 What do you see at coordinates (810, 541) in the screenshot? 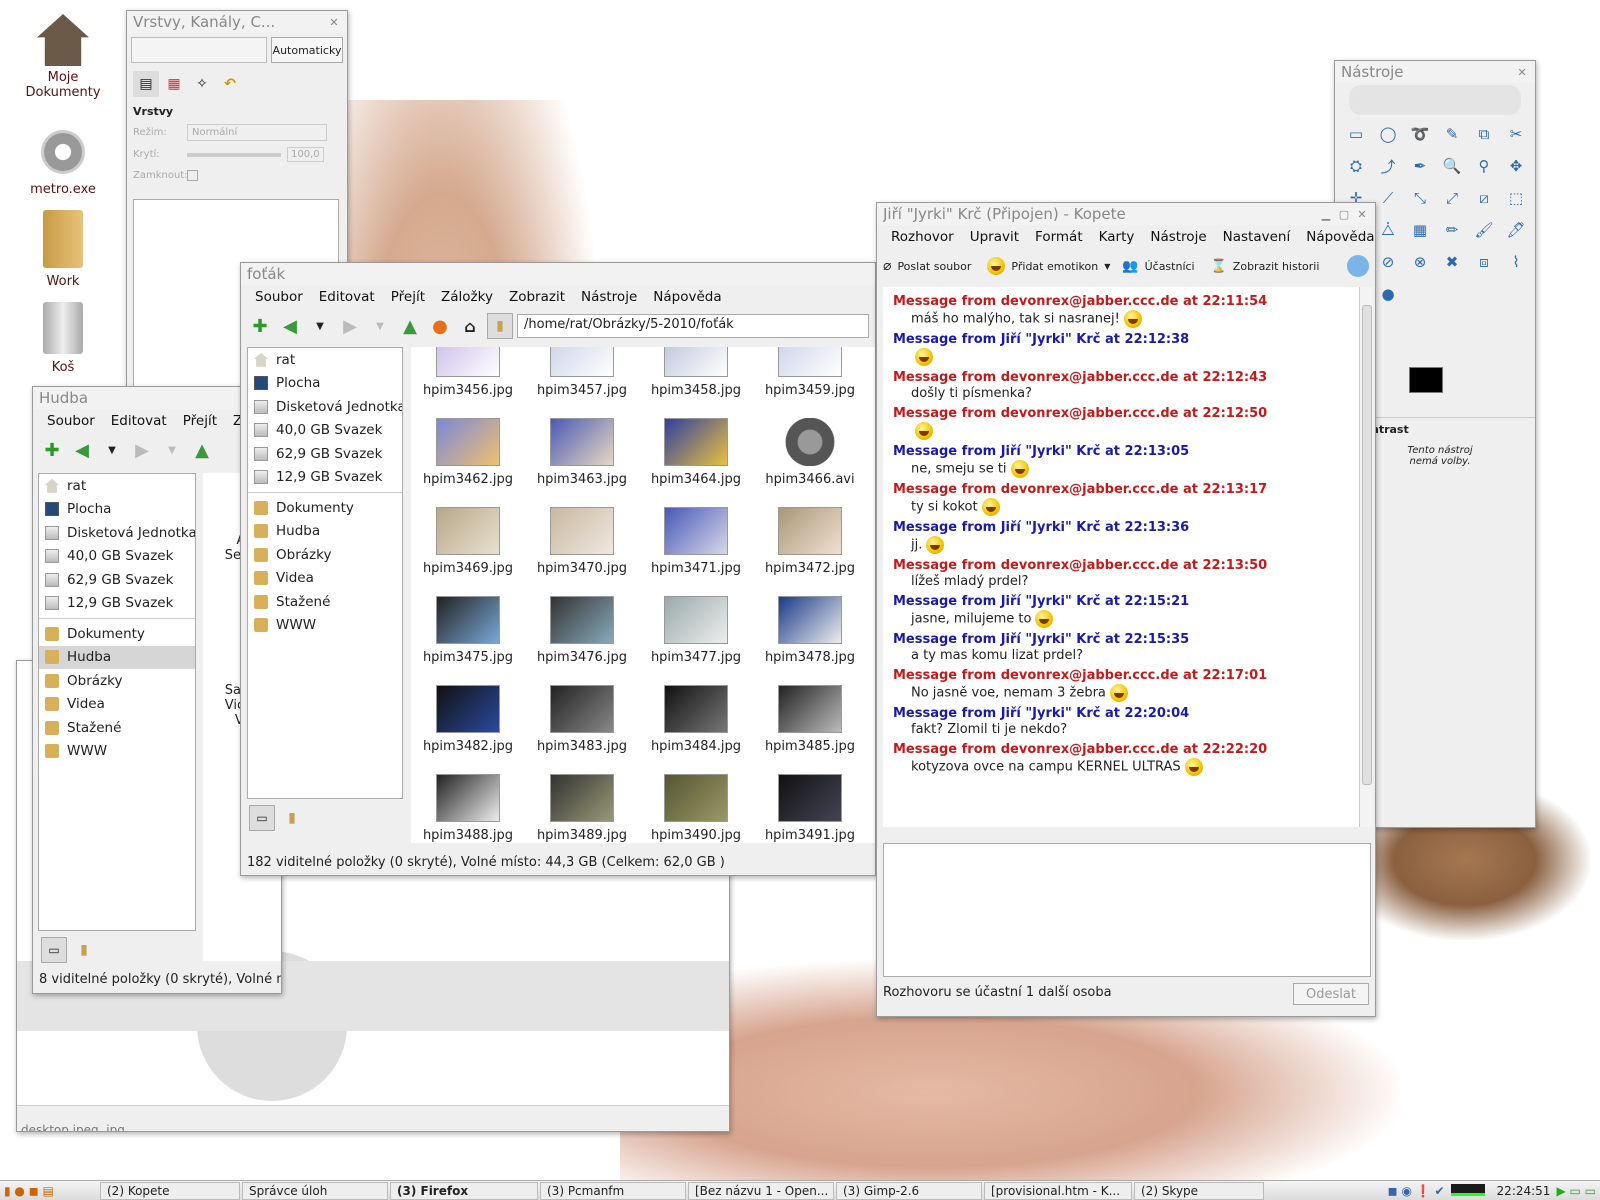
I see `file-item: hpim3472.jpg` at bounding box center [810, 541].